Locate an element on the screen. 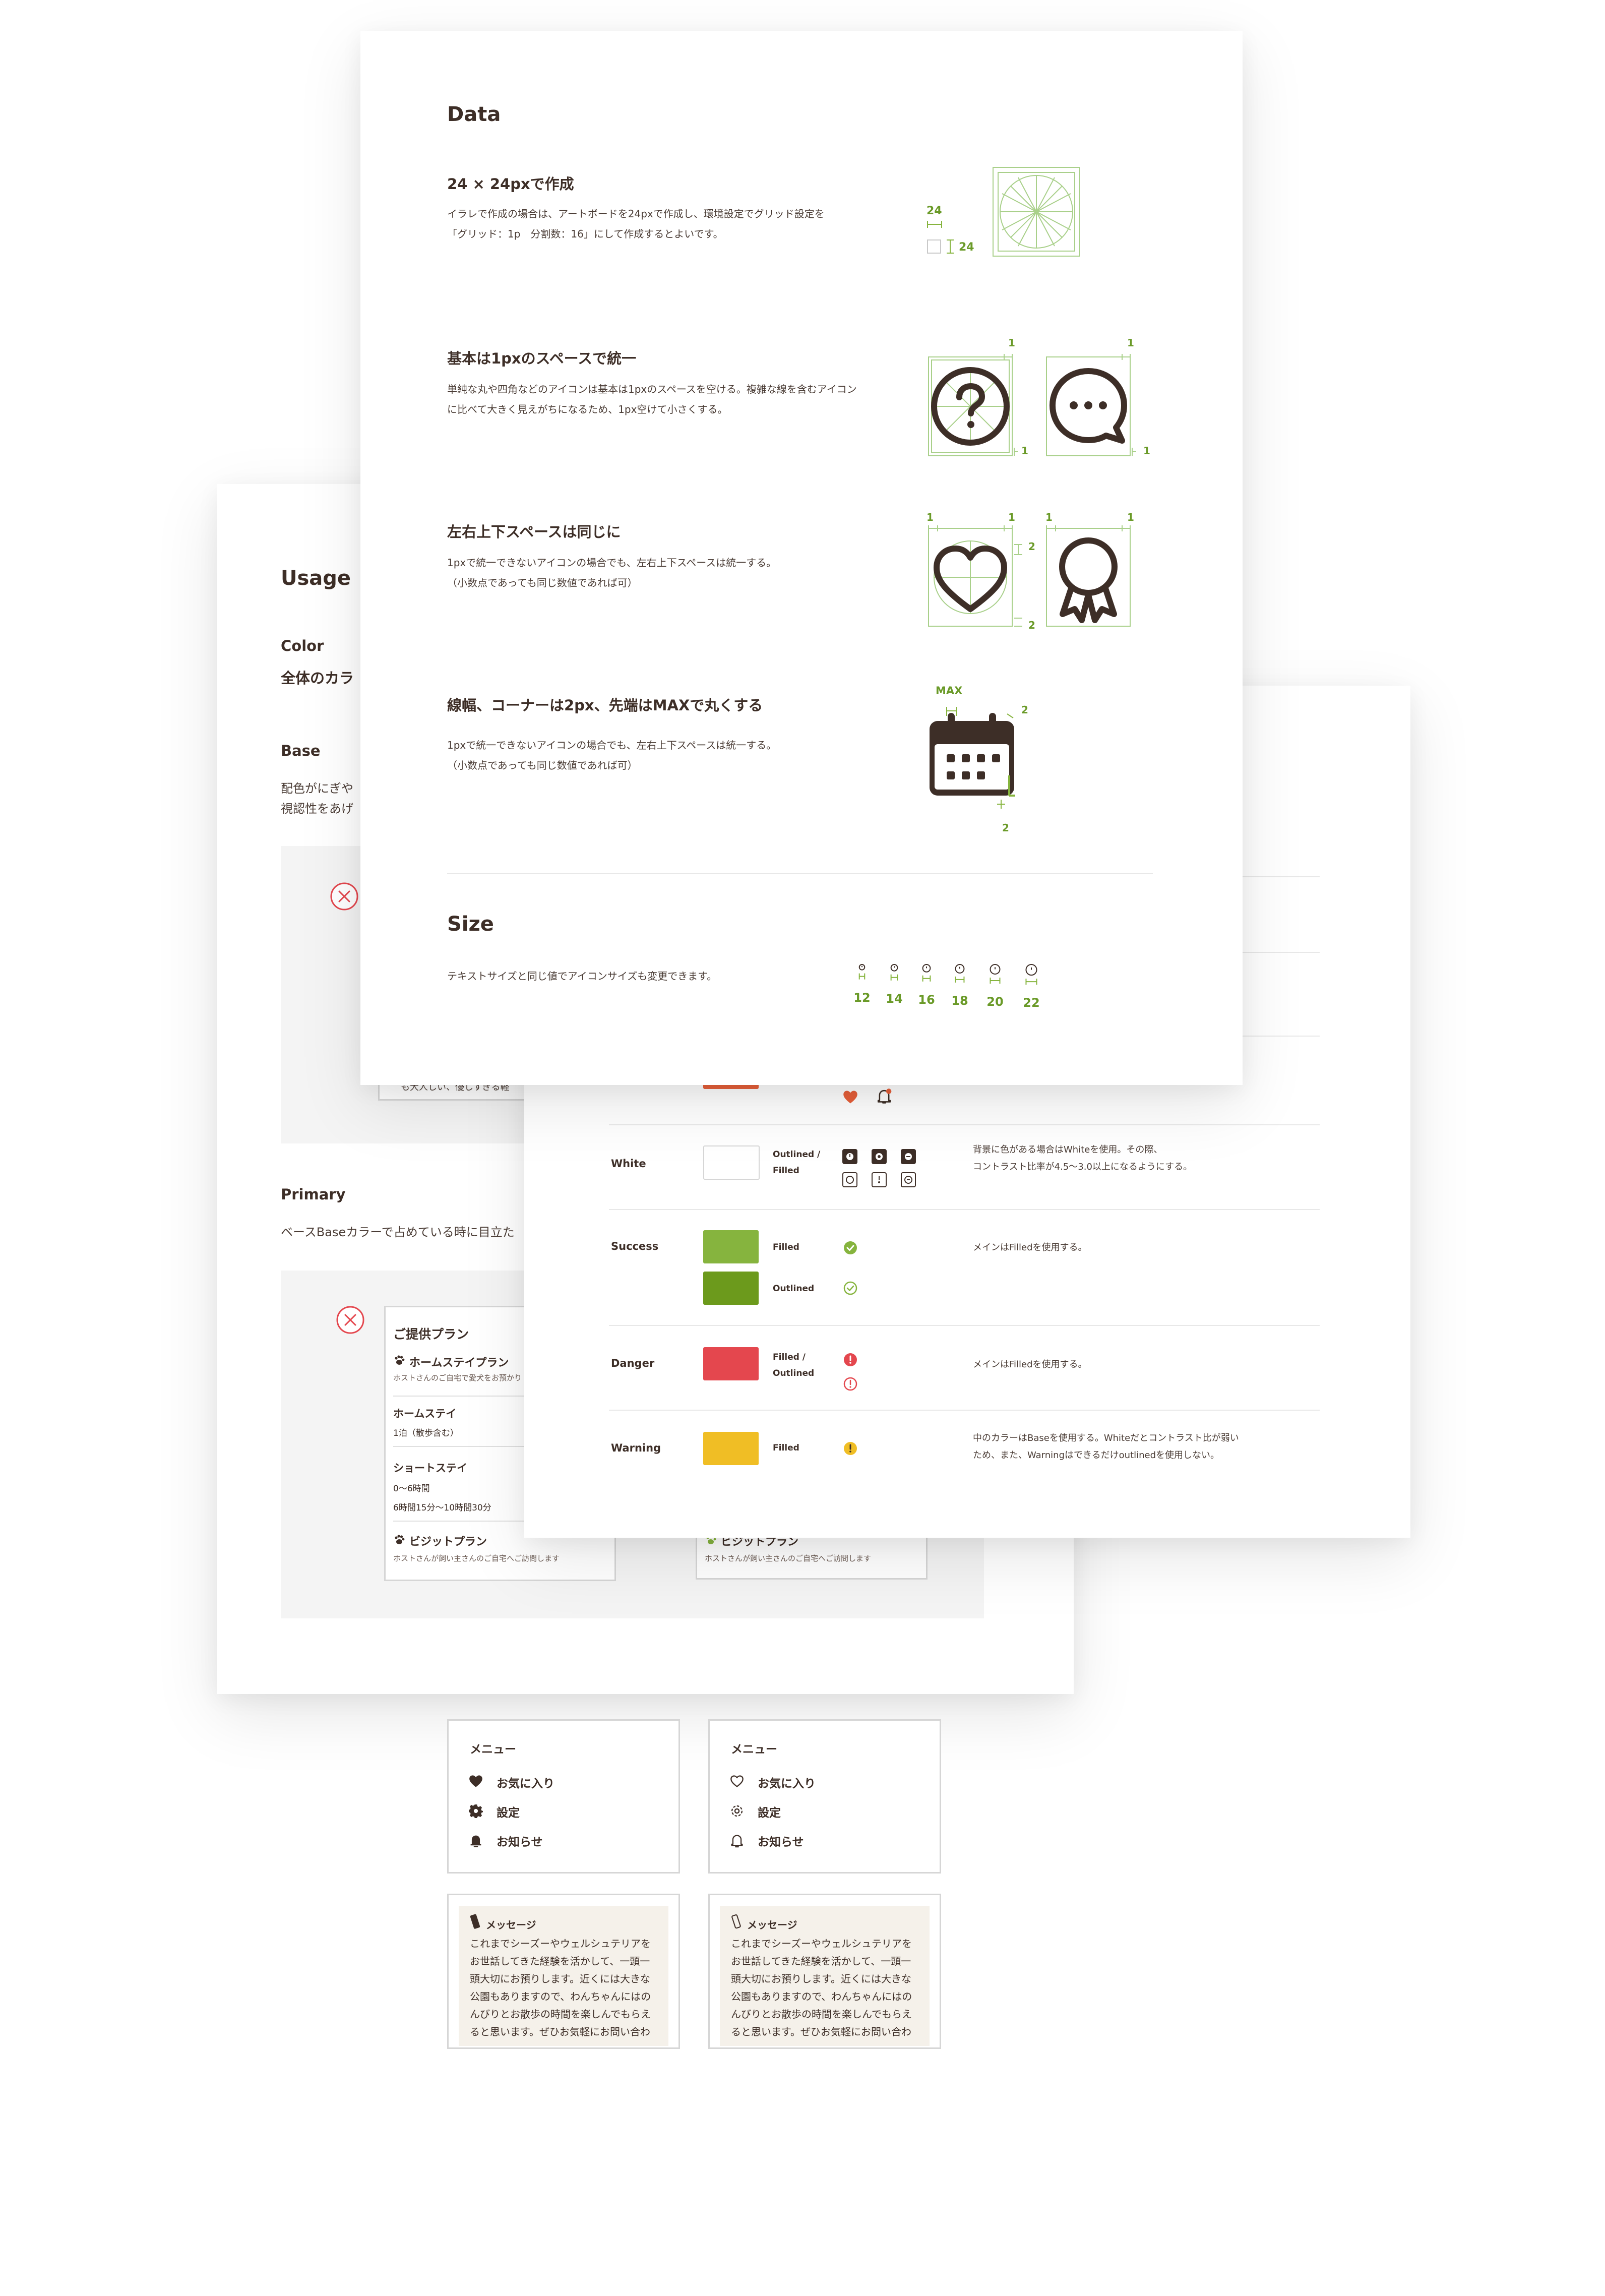 The width and height of the screenshot is (1605, 2296). grid-artboard-icon is located at coordinates (1036, 212).